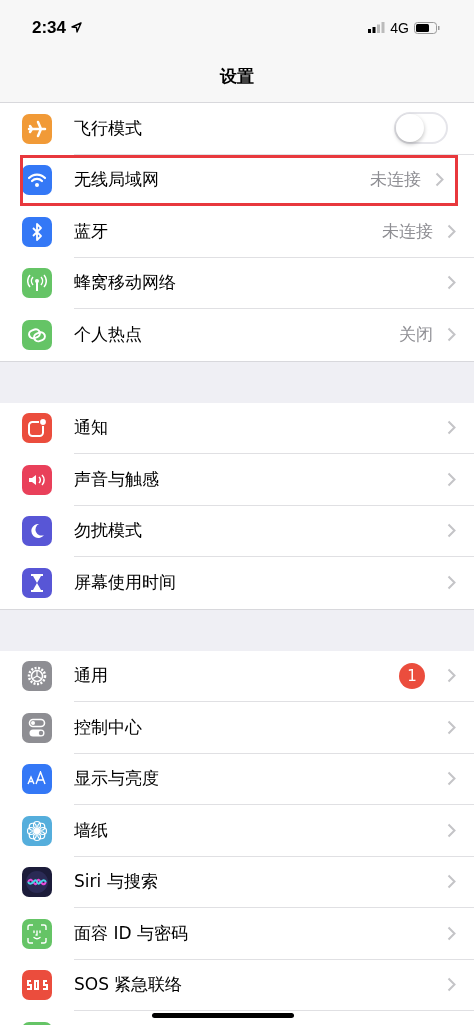 The width and height of the screenshot is (474, 1025). Describe the element at coordinates (37, 933) in the screenshot. I see `face-icon` at that location.